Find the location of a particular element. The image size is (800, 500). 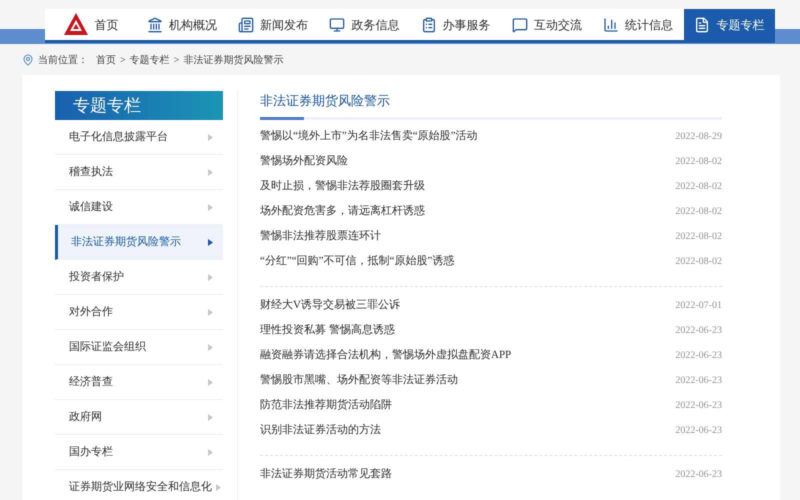

nav-tab: 办事服务 is located at coordinates (456, 24).